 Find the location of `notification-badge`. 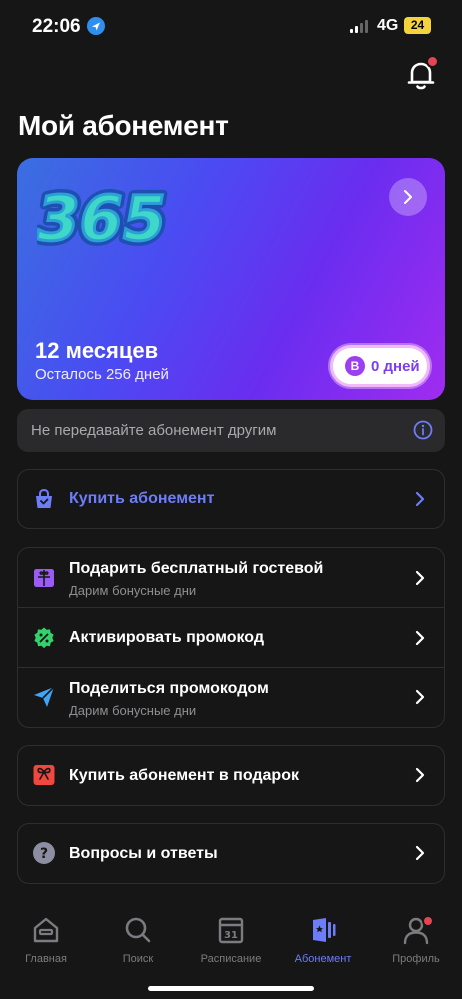

notification-badge is located at coordinates (432, 61).